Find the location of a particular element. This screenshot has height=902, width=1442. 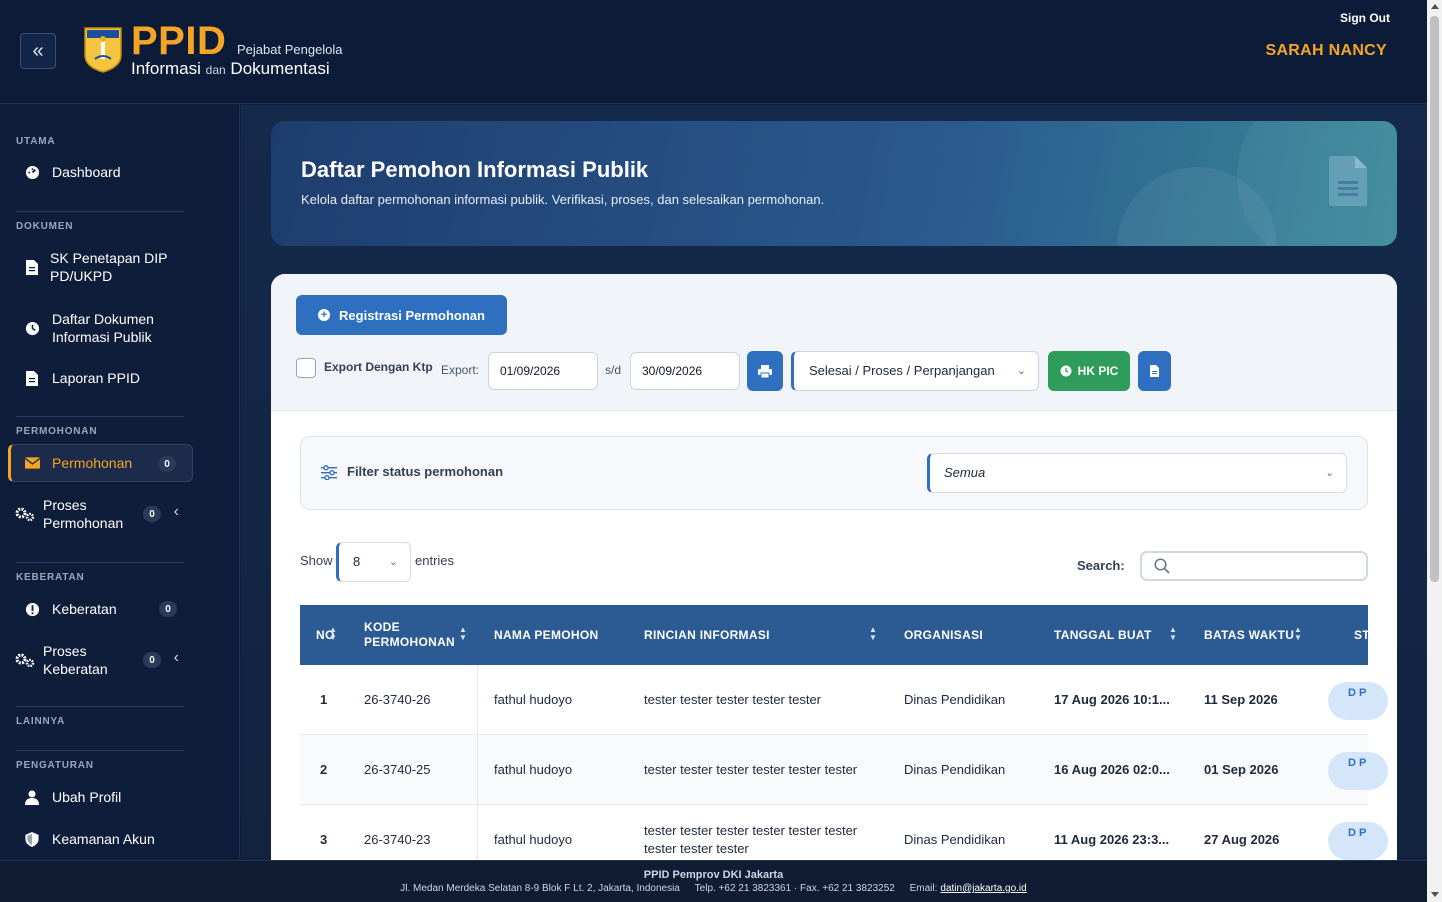

column-label: KODE PERMOHONAN is located at coordinates (410, 634).